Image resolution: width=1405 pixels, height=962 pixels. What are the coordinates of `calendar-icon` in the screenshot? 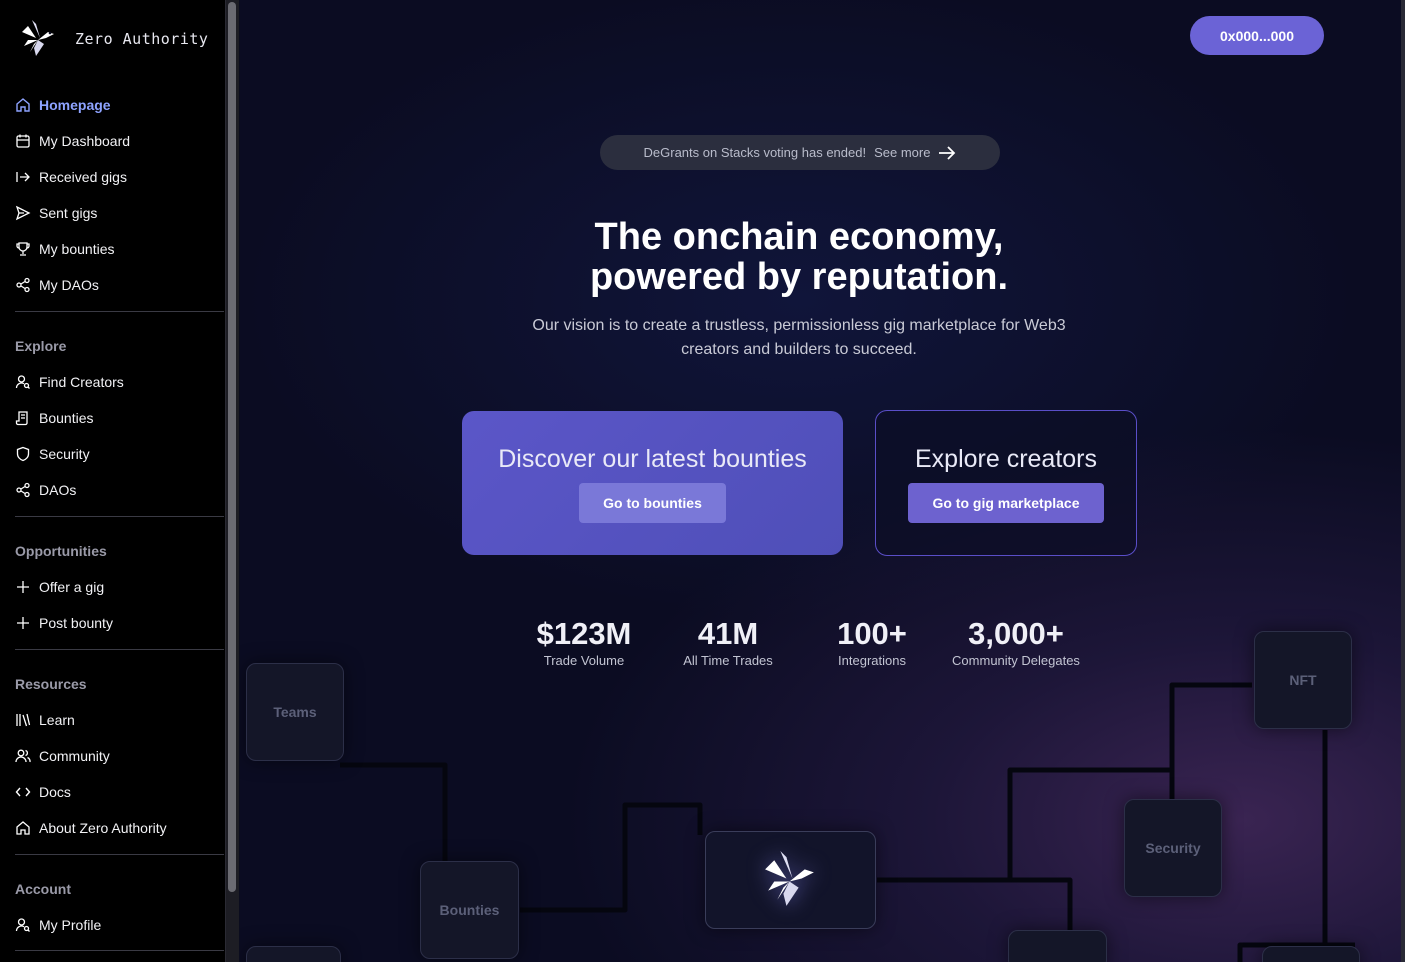 It's located at (23, 141).